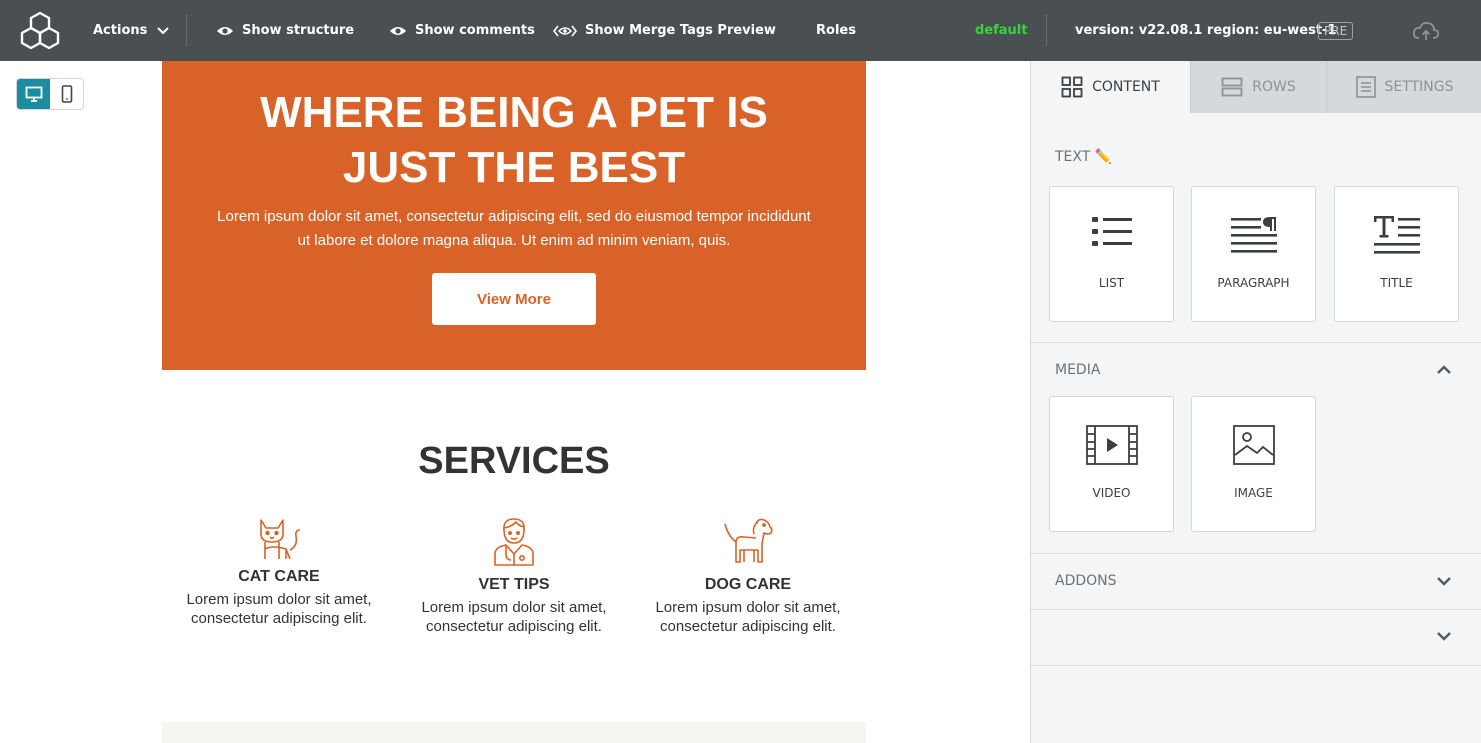  I want to click on mobile-view-button, so click(66, 94).